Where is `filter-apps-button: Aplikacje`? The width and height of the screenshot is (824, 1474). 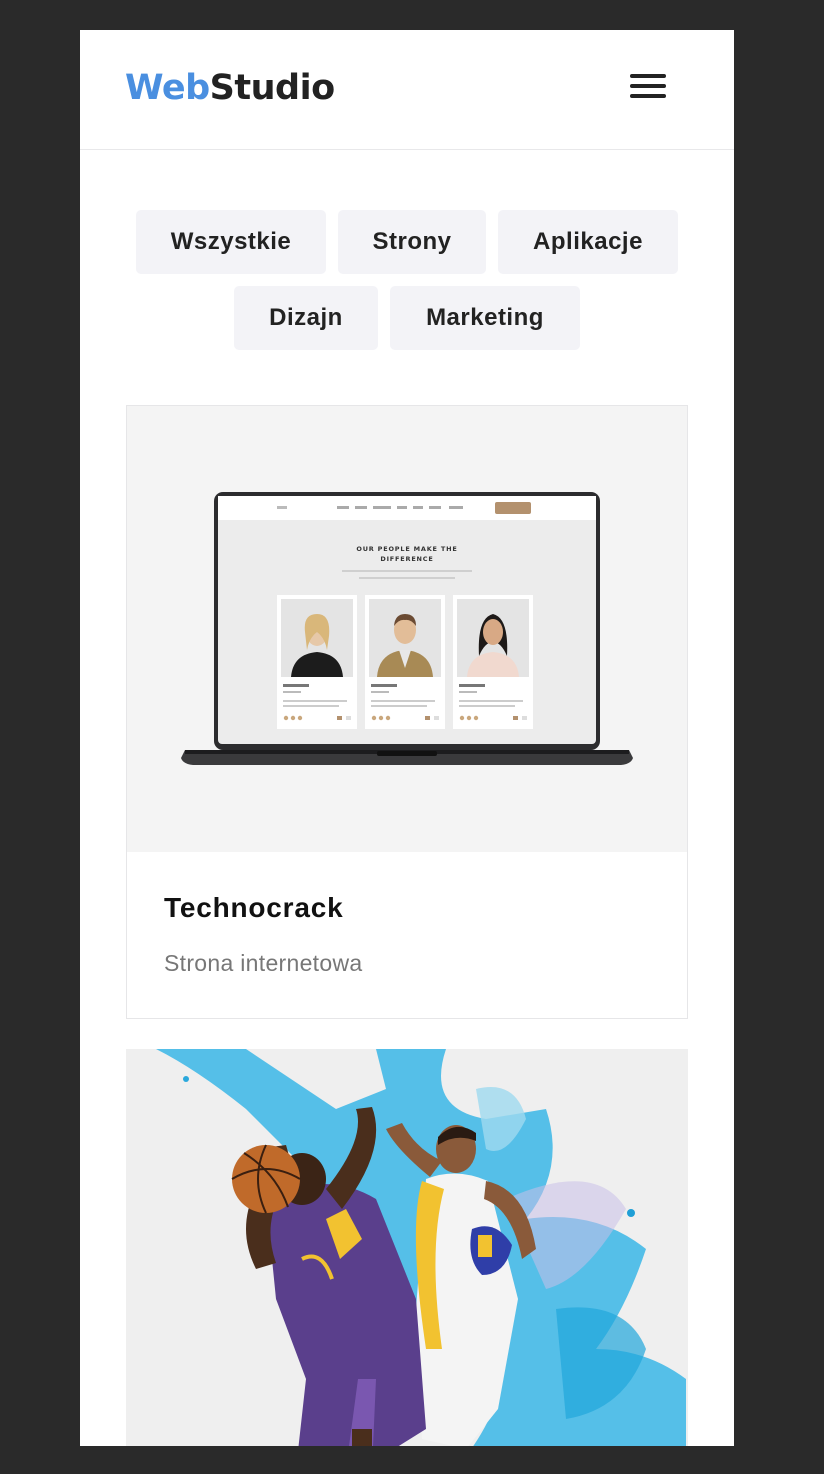 filter-apps-button: Aplikacje is located at coordinates (588, 242).